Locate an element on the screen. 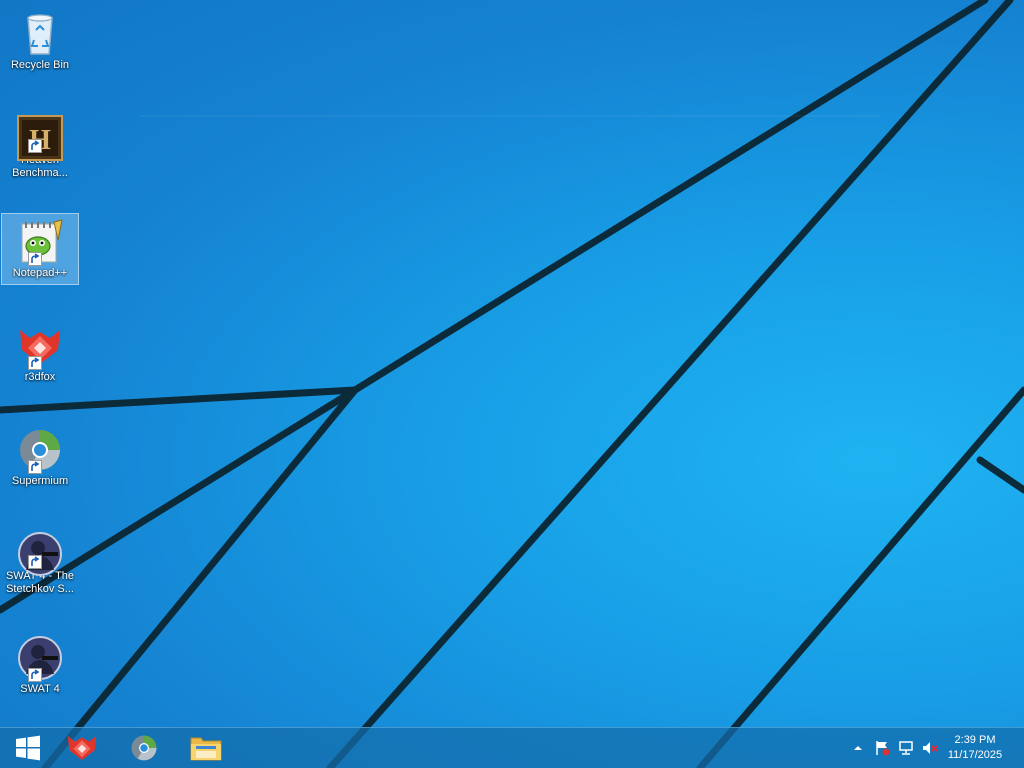 The height and width of the screenshot is (768, 1024). taskbar-pinned-r3dfox is located at coordinates (82, 748).